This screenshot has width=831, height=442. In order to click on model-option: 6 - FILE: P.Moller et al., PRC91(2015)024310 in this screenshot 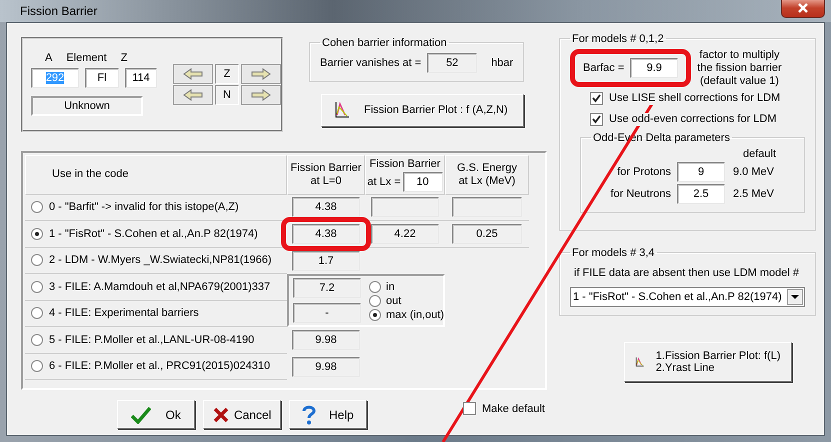, I will do `click(156, 367)`.